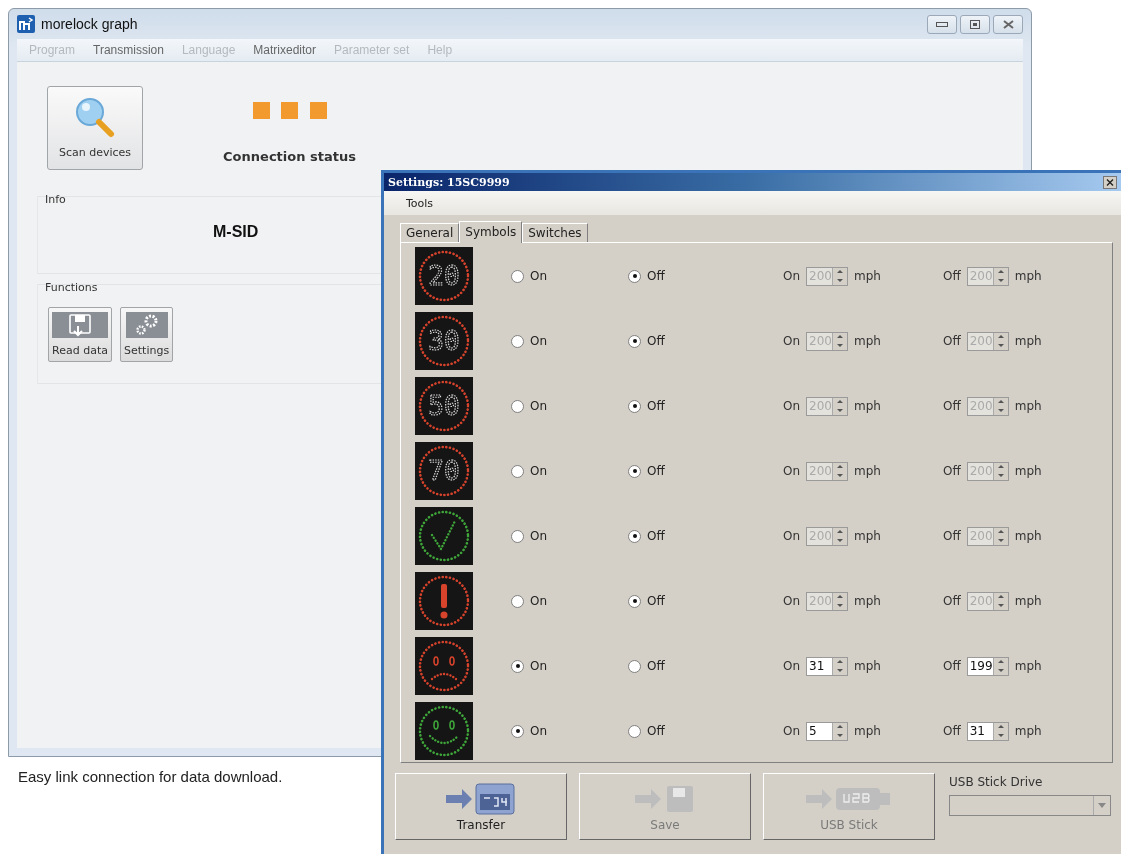 This screenshot has width=1121, height=854. I want to click on function-button: Settings, so click(147, 334).